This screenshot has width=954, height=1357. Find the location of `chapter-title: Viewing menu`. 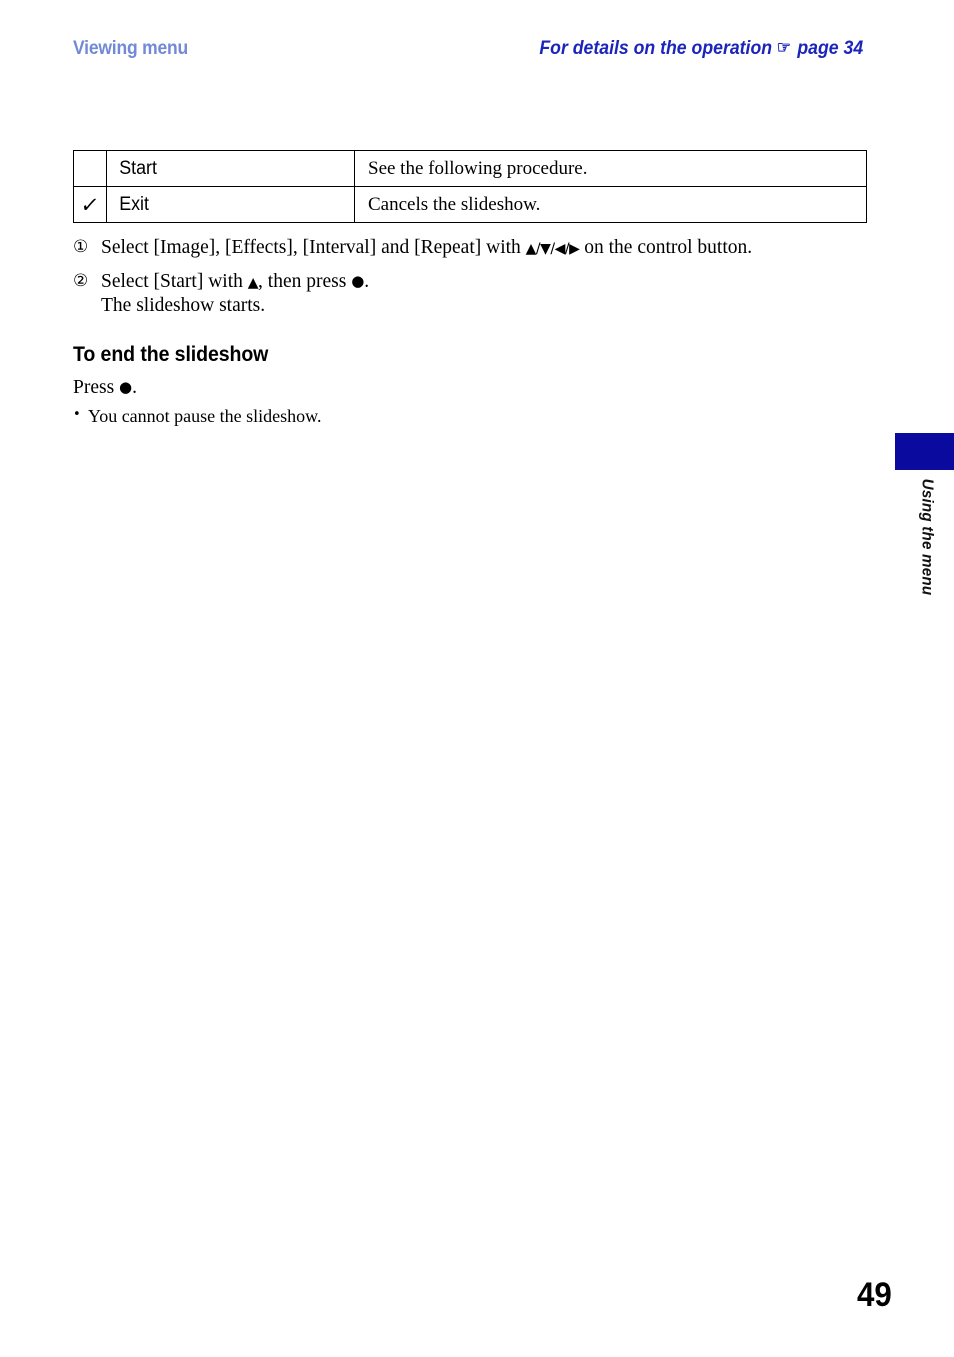

chapter-title: Viewing menu is located at coordinates (130, 48).